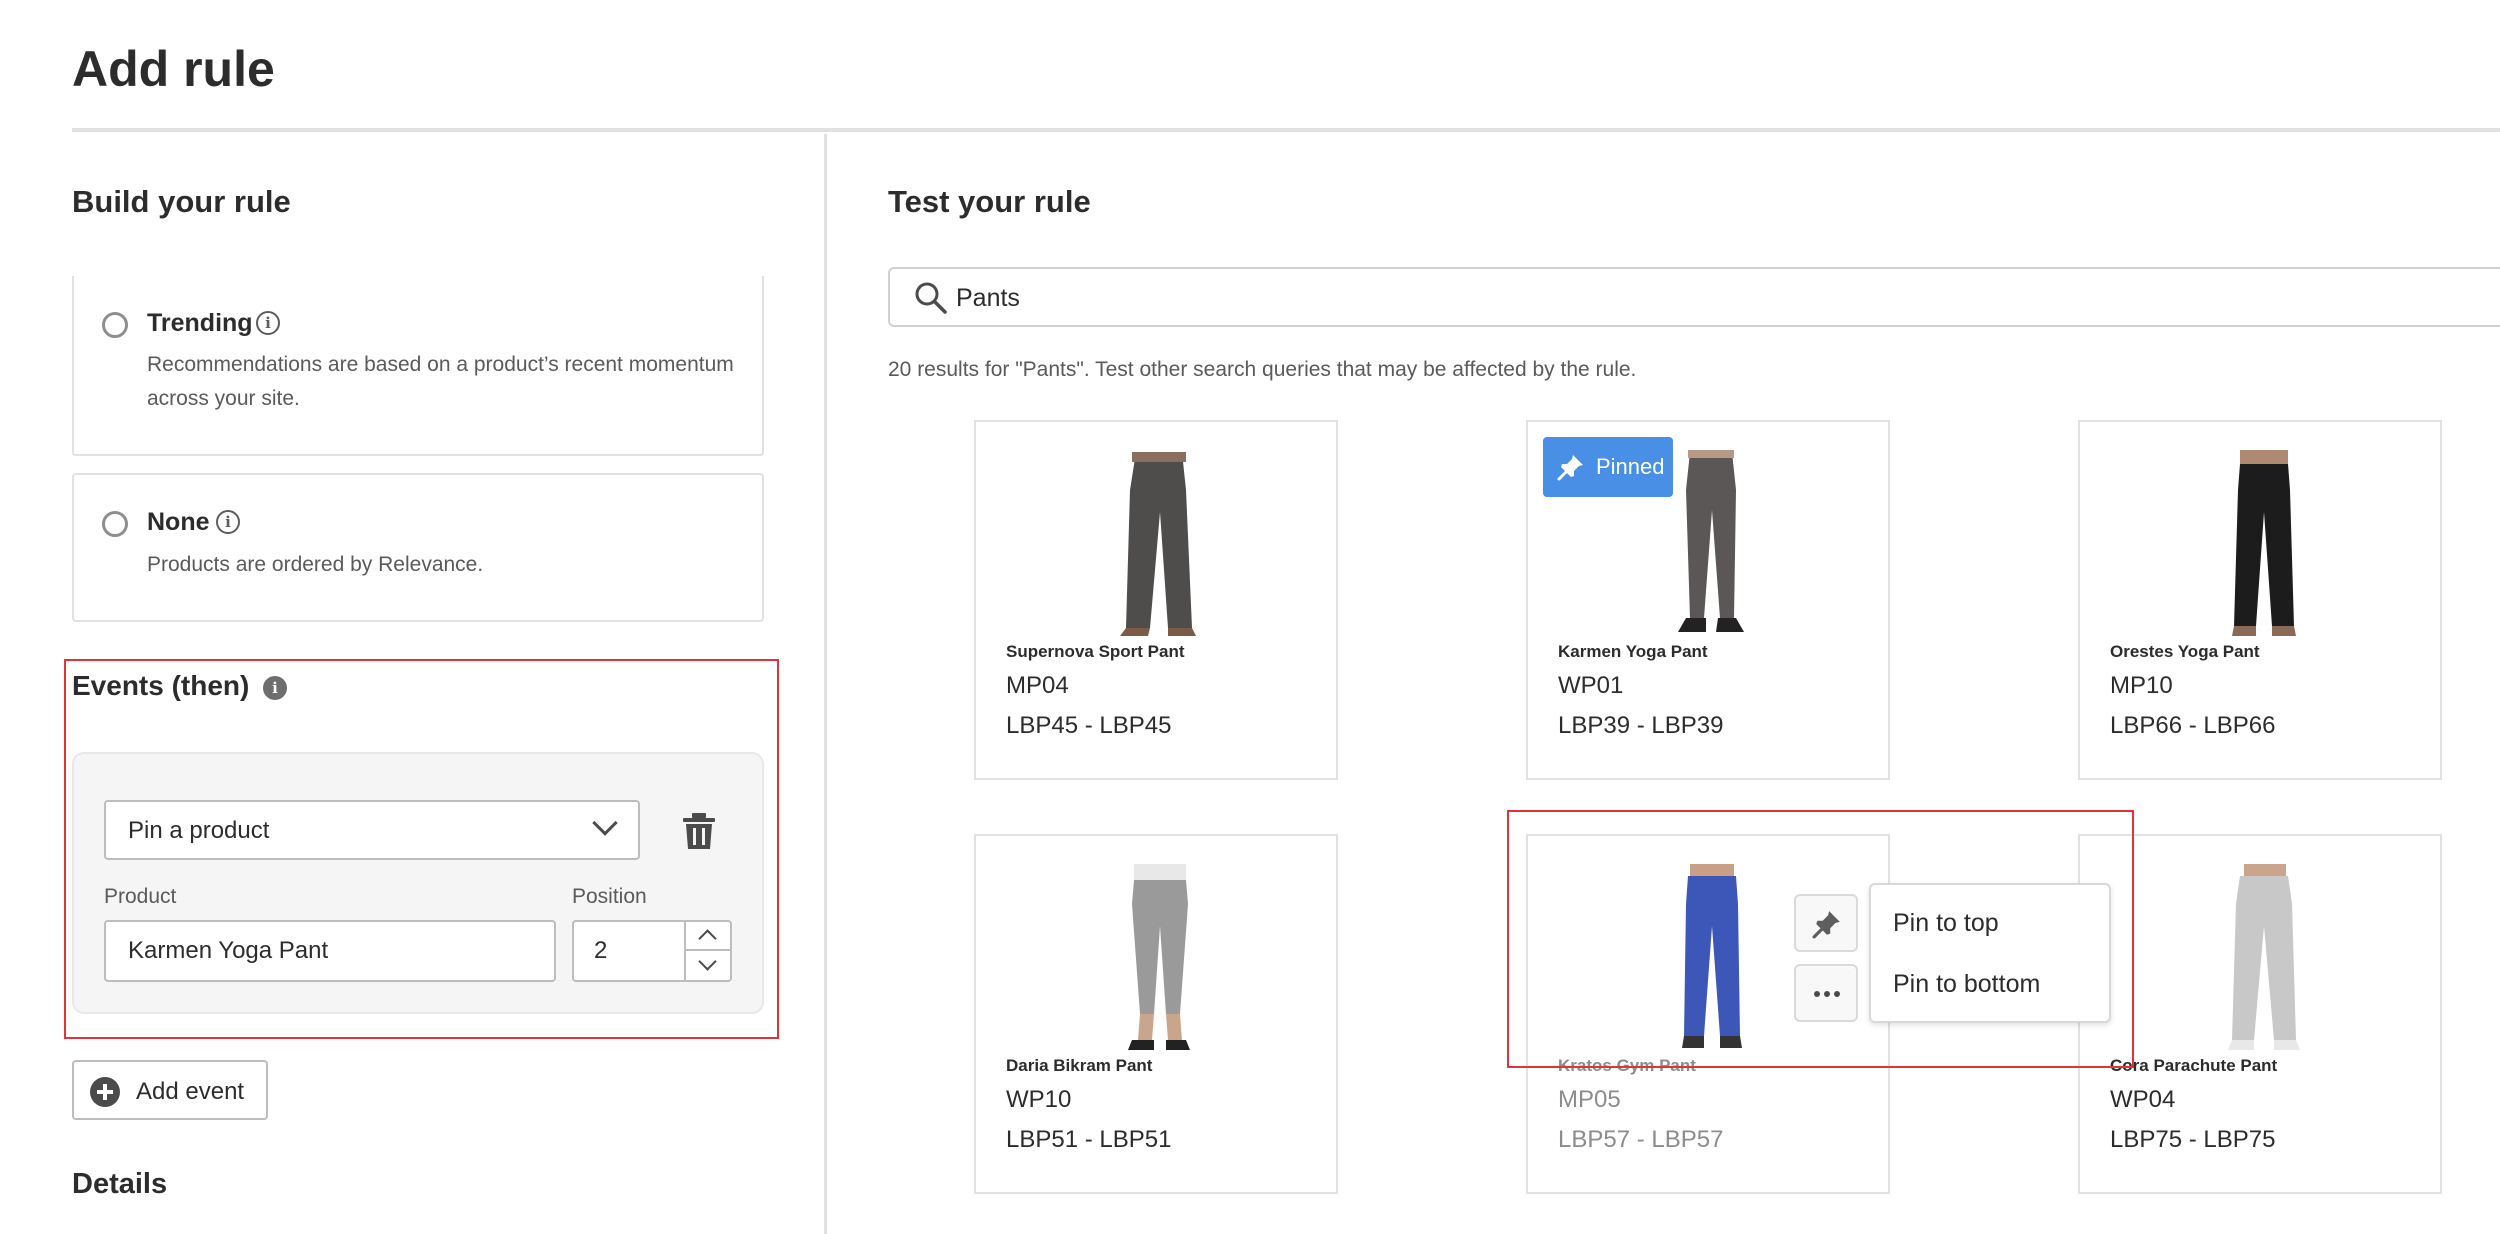 The width and height of the screenshot is (2500, 1234). What do you see at coordinates (988, 298) in the screenshot?
I see `search-value: Pants` at bounding box center [988, 298].